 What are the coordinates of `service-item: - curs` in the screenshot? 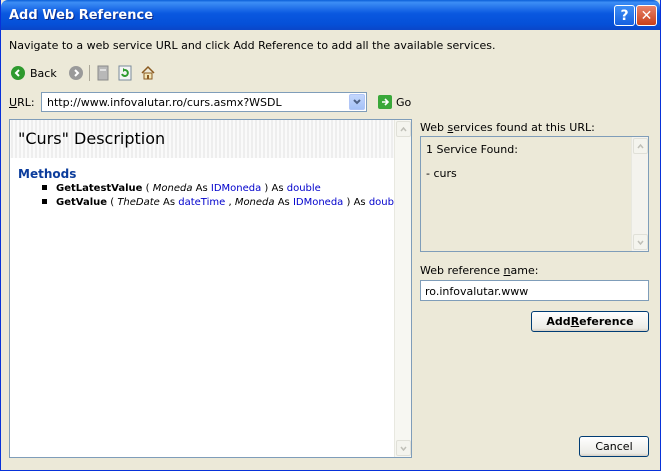 It's located at (441, 173).